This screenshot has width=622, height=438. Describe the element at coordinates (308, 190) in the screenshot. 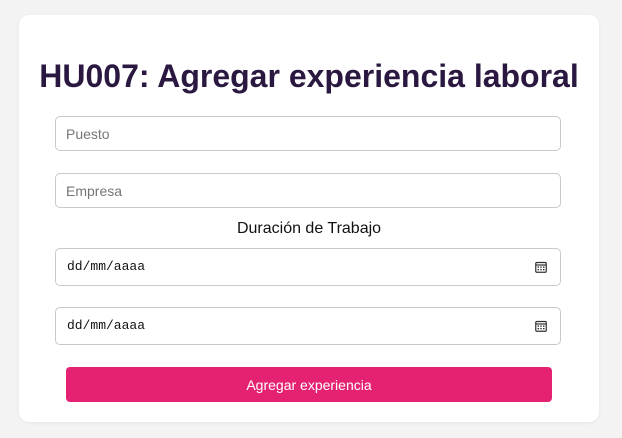

I see `empresa-input` at that location.